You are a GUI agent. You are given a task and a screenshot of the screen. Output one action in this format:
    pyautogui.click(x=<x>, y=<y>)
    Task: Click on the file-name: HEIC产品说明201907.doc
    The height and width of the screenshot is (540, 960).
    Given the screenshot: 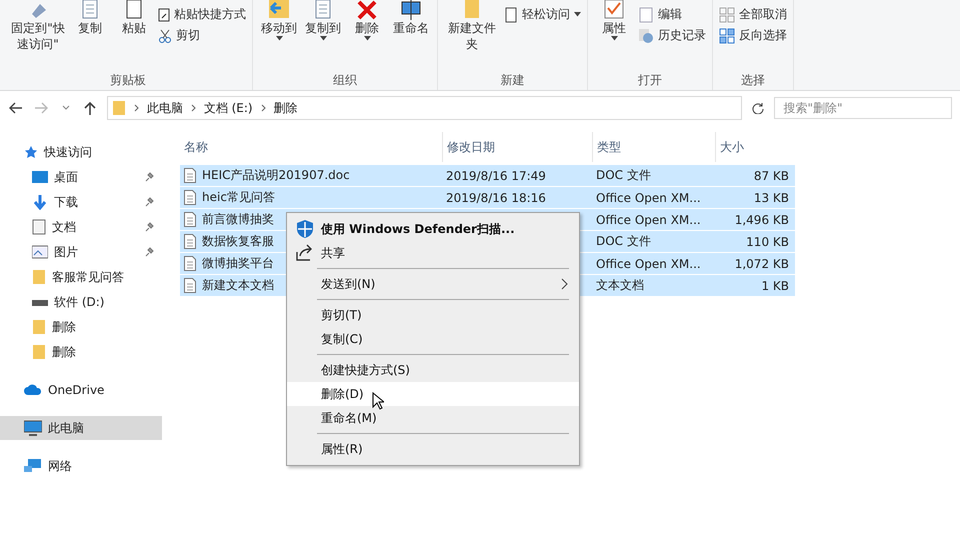 What is the action you would take?
    pyautogui.click(x=276, y=175)
    